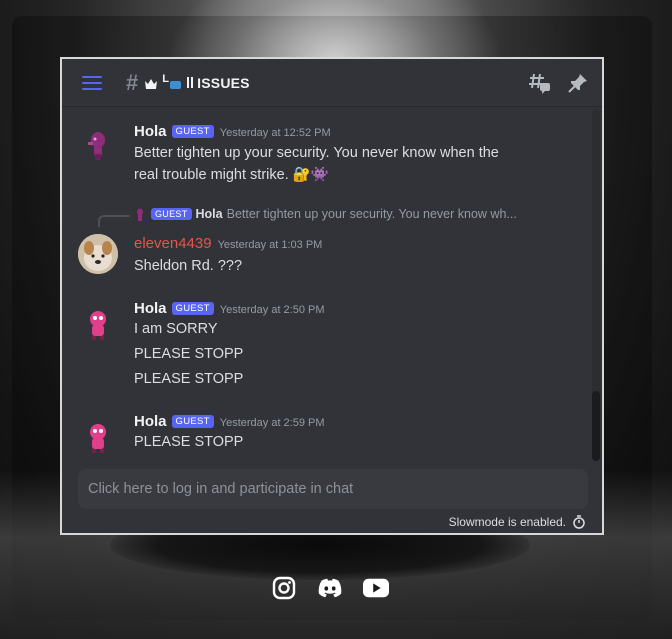 This screenshot has width=672, height=639. What do you see at coordinates (176, 84) in the screenshot?
I see `speech-bubble-icon` at bounding box center [176, 84].